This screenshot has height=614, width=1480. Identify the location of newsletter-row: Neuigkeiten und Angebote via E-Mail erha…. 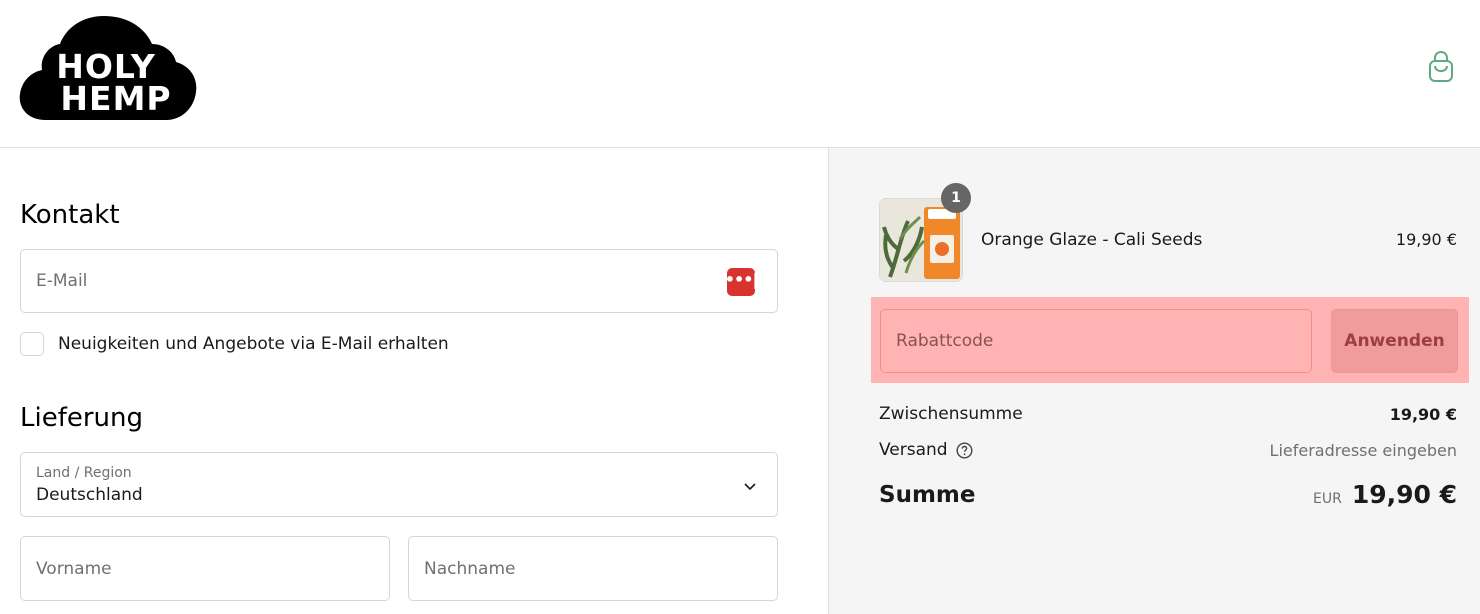
(234, 344).